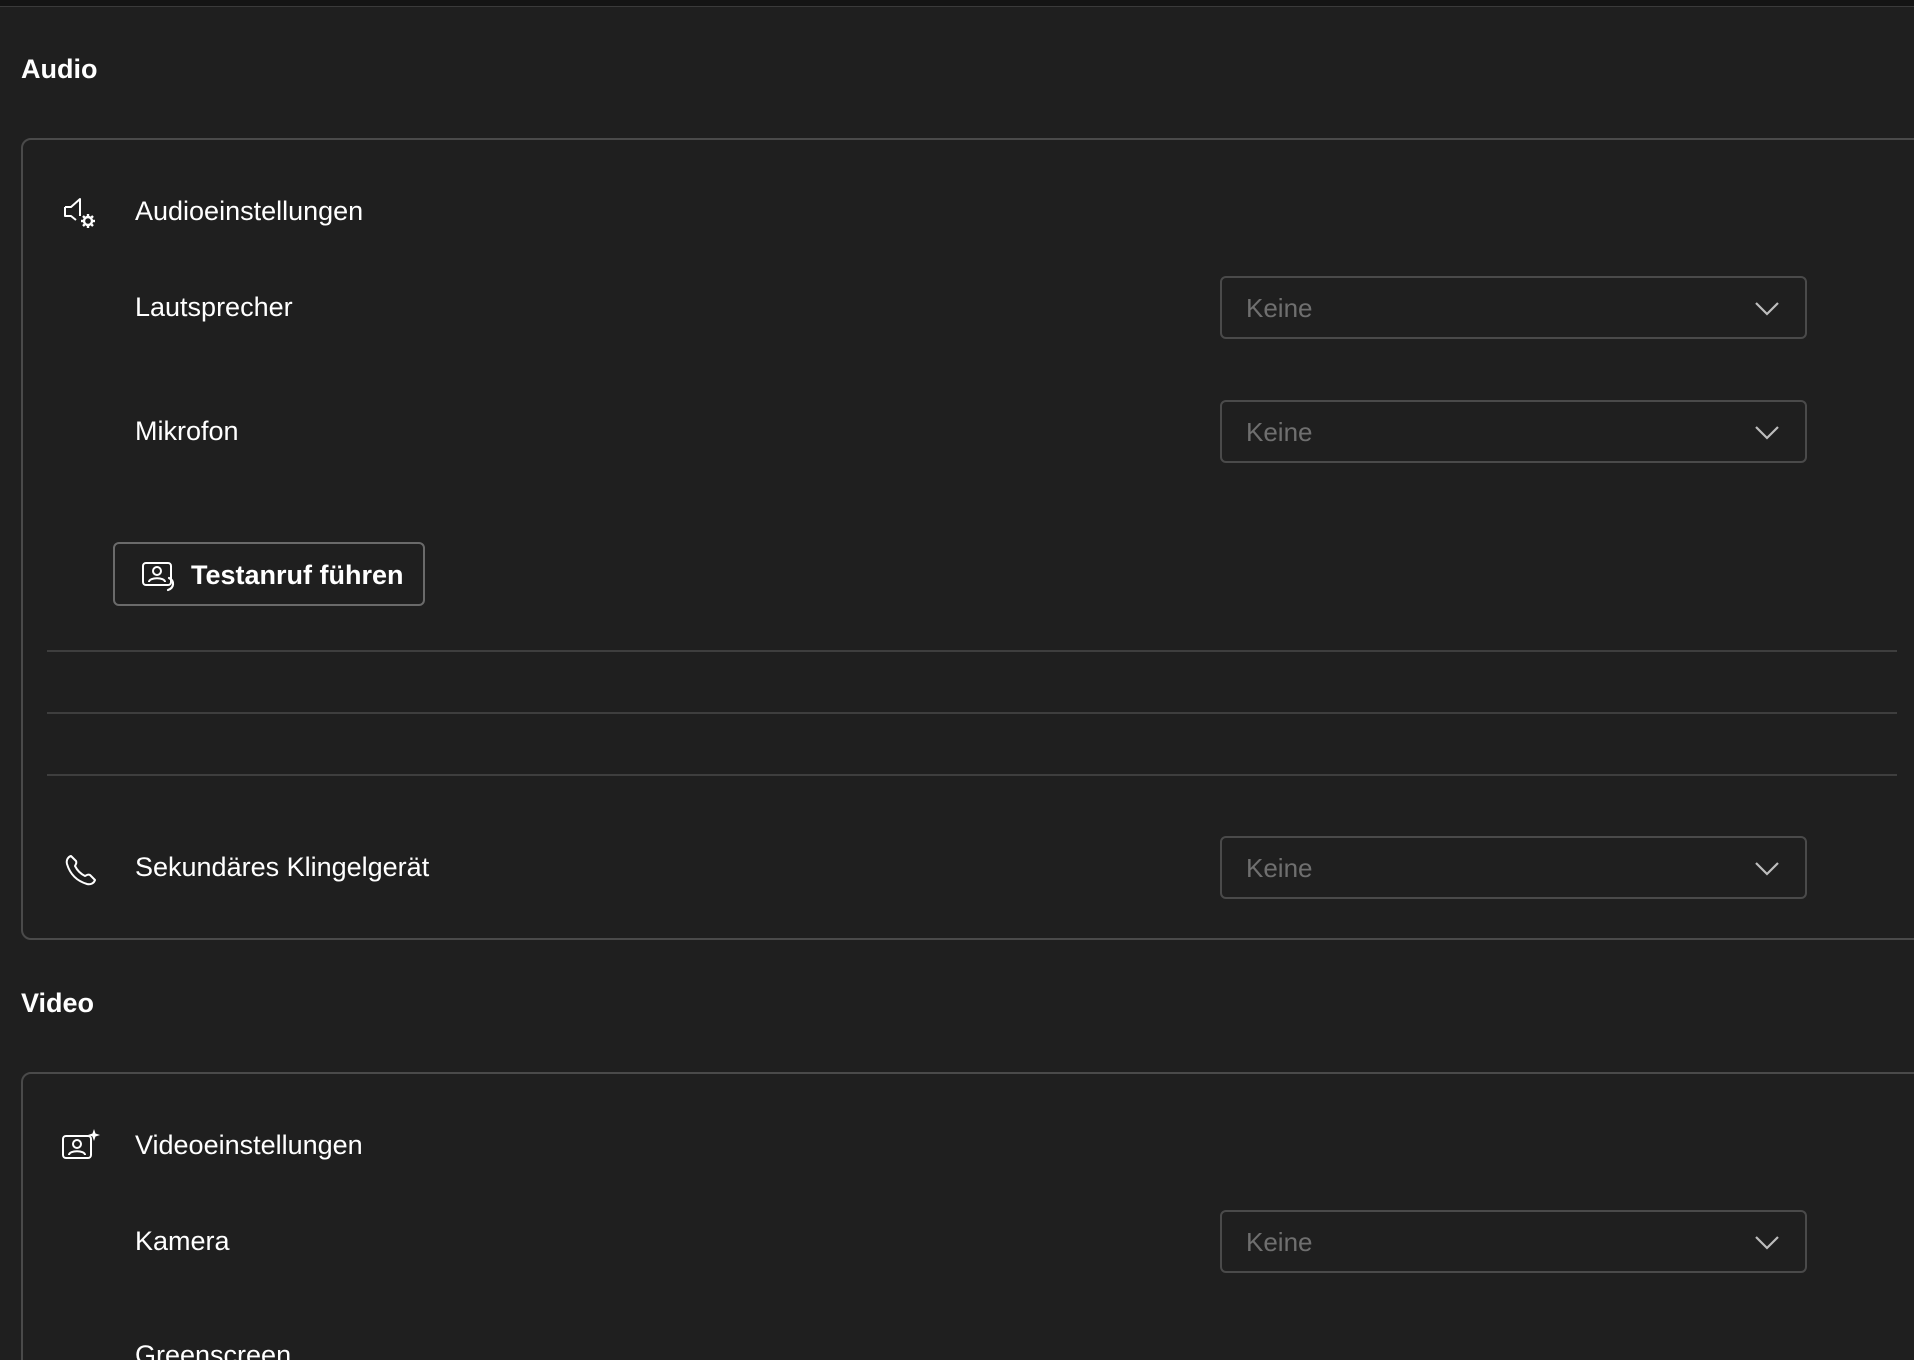  I want to click on test-call-button: Testanruf führen, so click(269, 574).